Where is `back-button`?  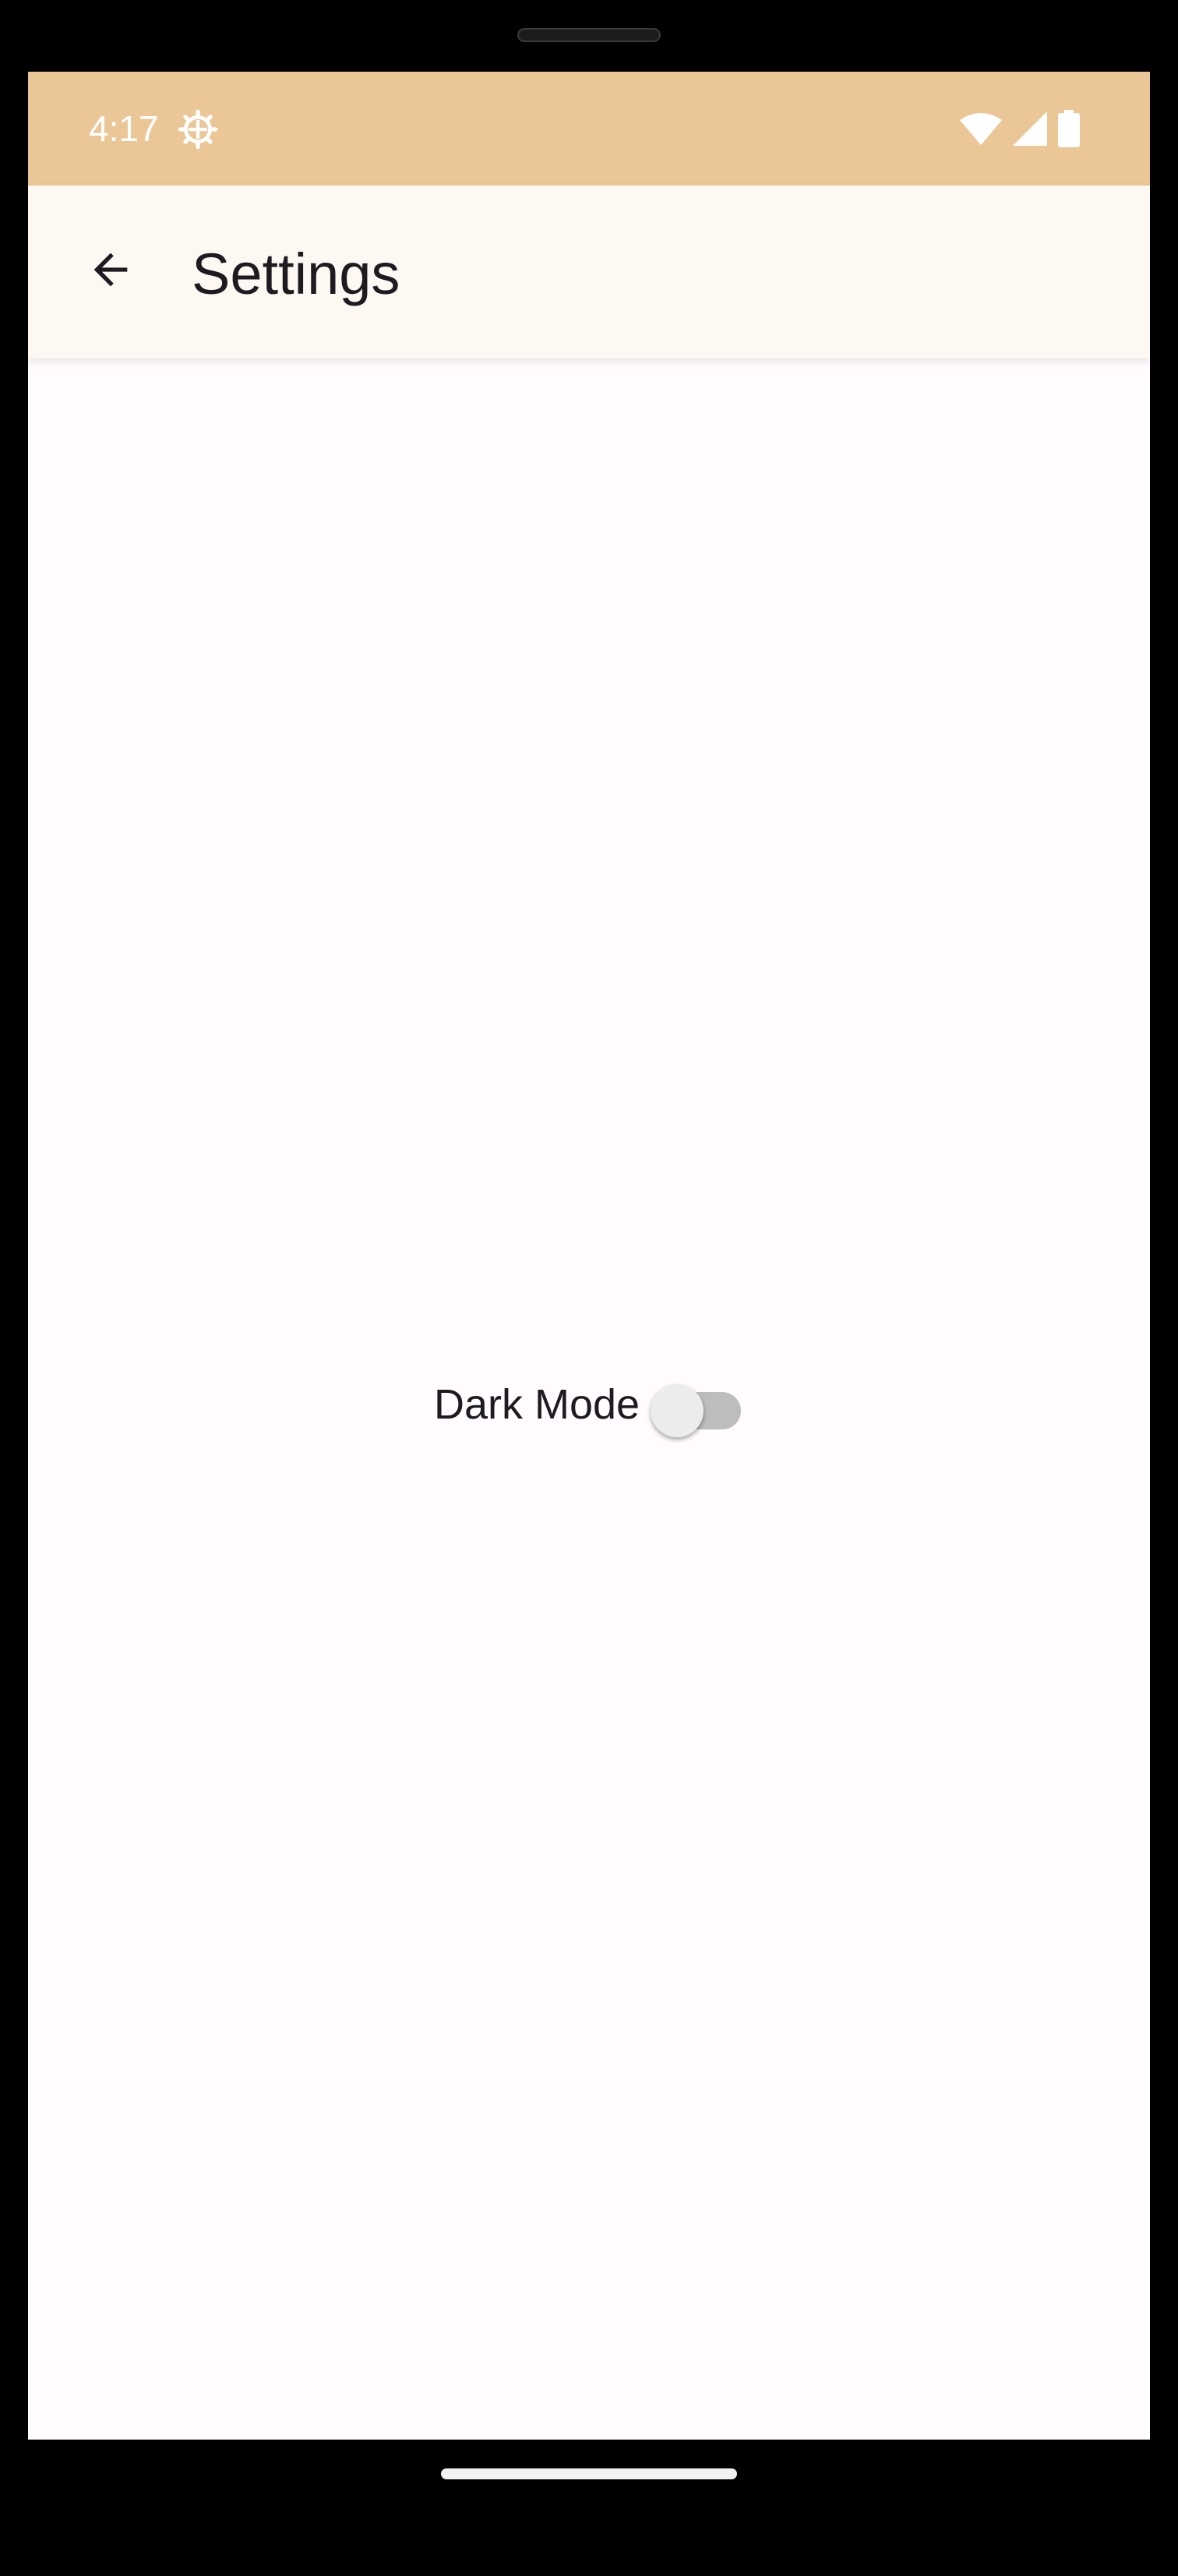
back-button is located at coordinates (111, 271).